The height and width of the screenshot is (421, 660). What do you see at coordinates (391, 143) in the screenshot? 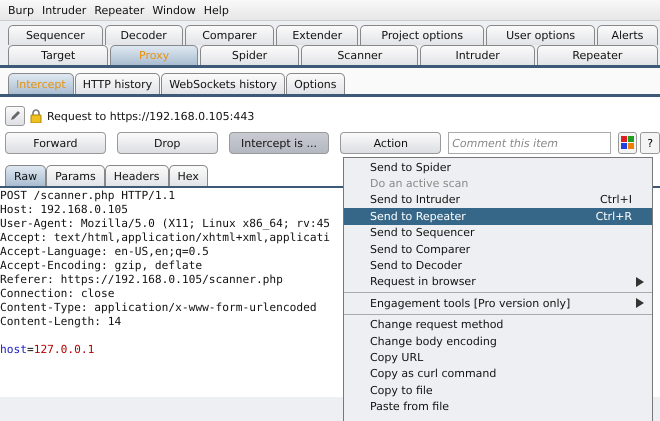
I see `toolbar-button: Action` at bounding box center [391, 143].